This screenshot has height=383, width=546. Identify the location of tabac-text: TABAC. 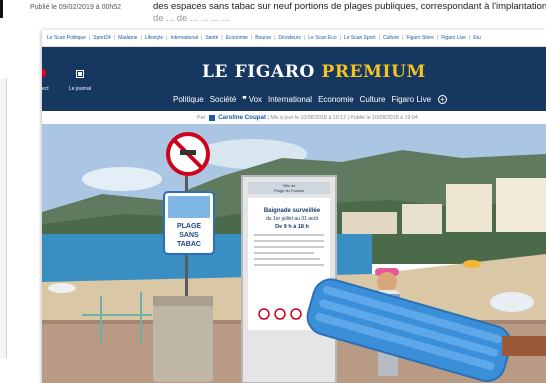
(189, 244).